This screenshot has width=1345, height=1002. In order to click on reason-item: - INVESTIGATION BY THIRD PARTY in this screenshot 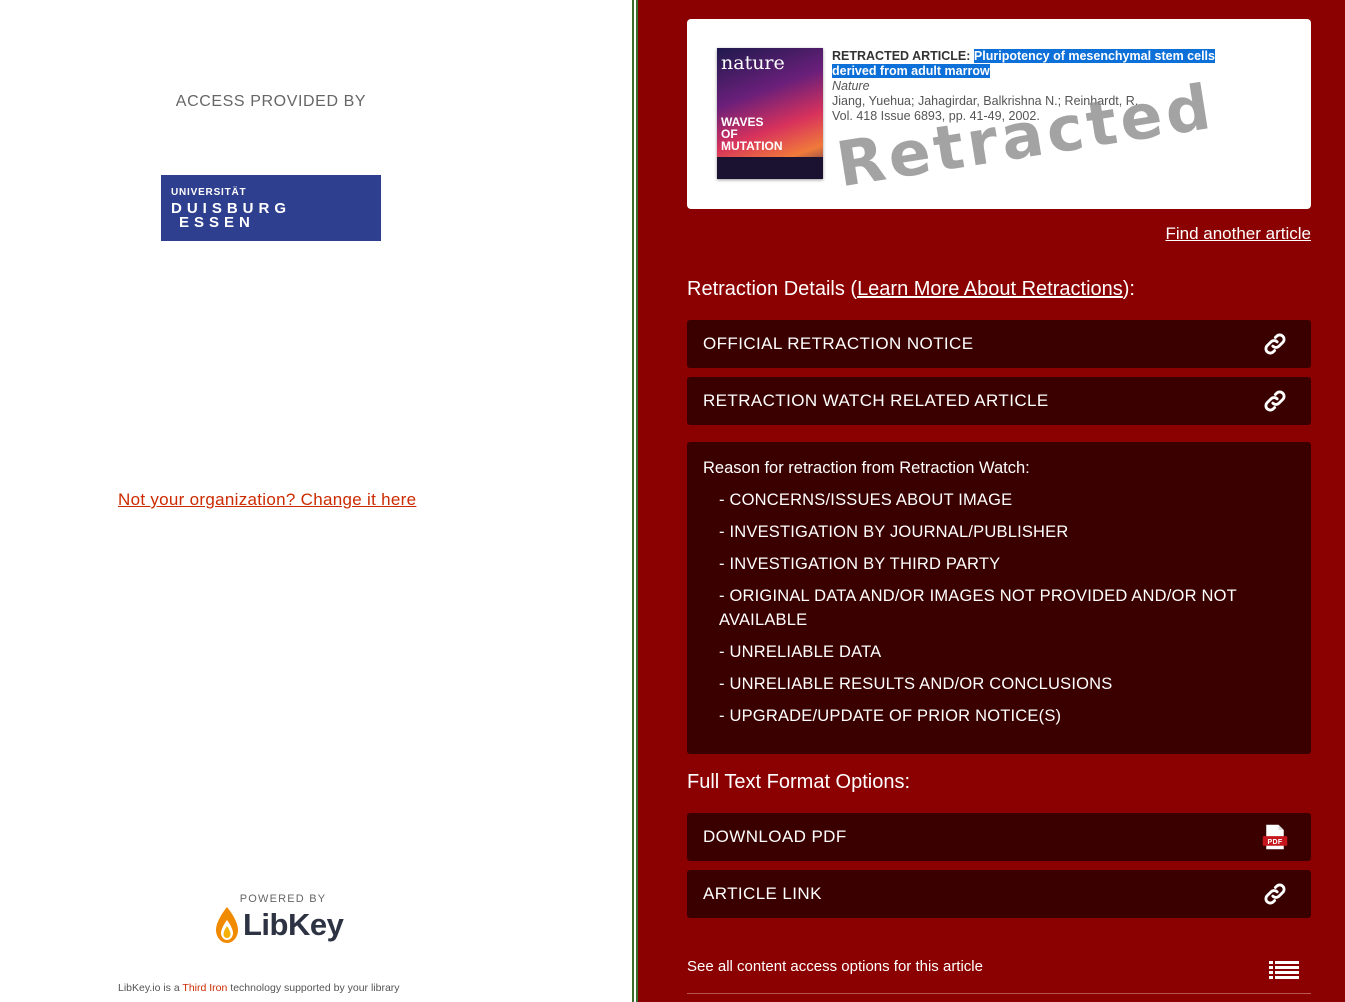, I will do `click(860, 564)`.